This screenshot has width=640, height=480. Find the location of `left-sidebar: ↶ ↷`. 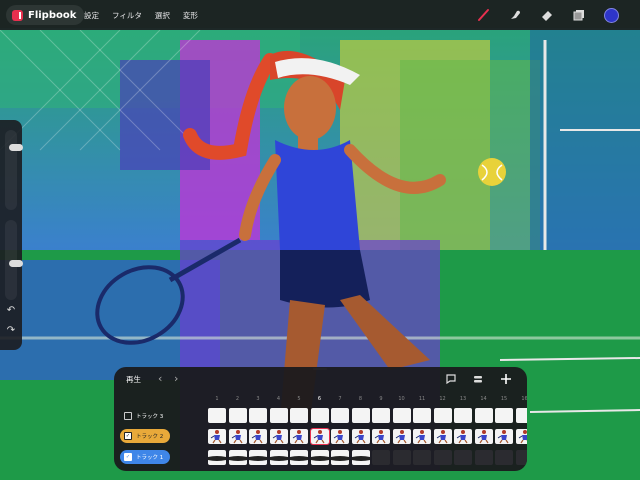

left-sidebar: ↶ ↷ is located at coordinates (11, 235).